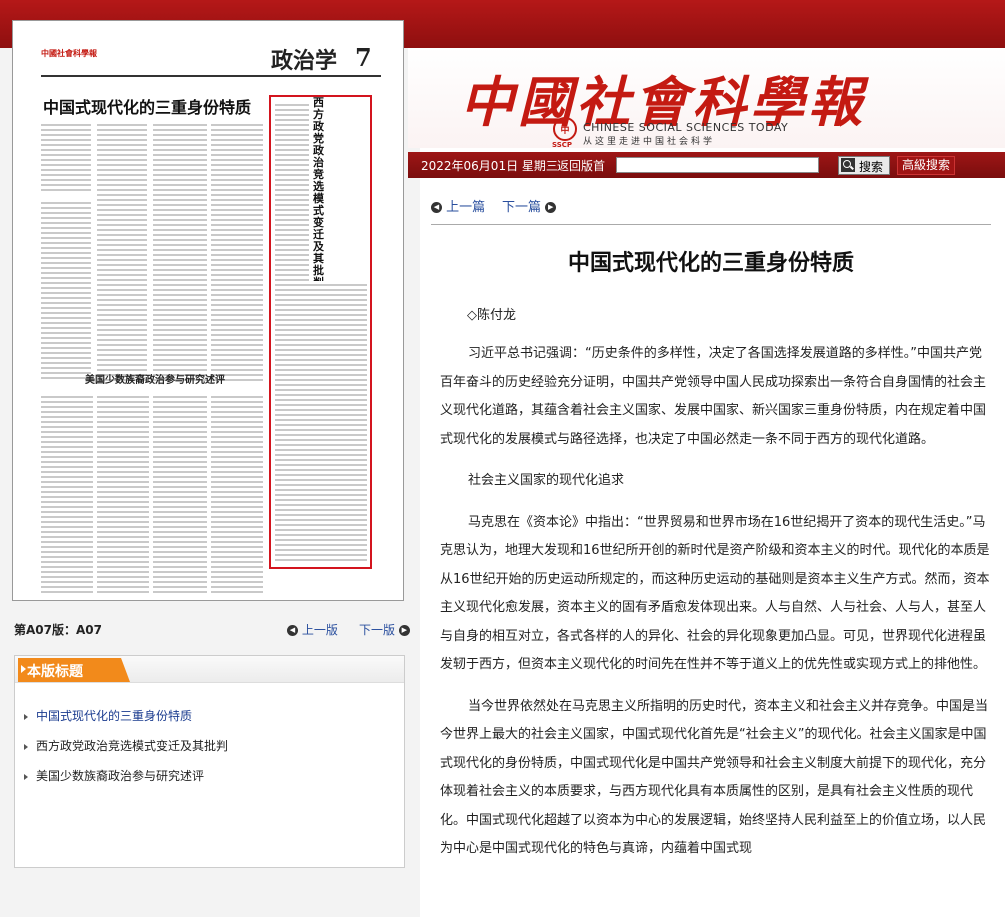 This screenshot has width=1005, height=917. I want to click on next-article-link: 下一篇 ▶, so click(529, 205).